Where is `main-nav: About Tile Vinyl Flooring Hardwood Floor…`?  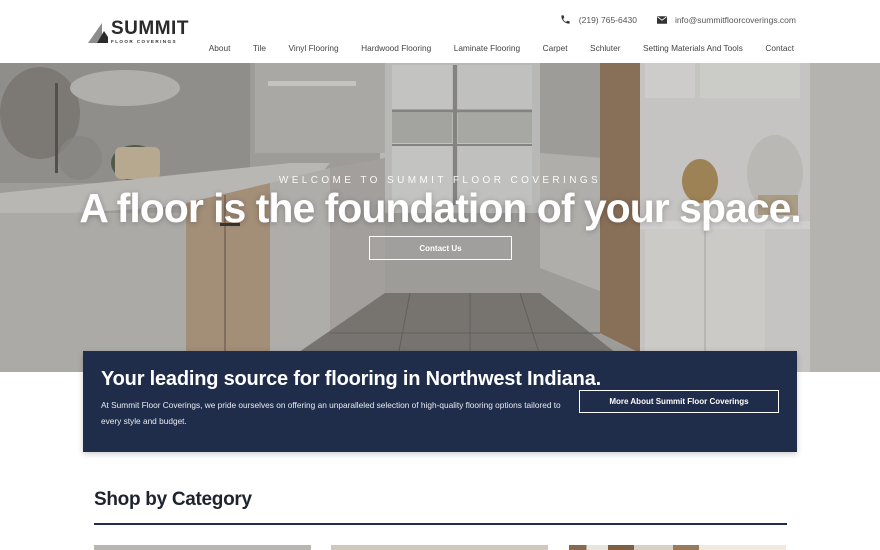 main-nav: About Tile Vinyl Flooring Hardwood Floor… is located at coordinates (490, 48).